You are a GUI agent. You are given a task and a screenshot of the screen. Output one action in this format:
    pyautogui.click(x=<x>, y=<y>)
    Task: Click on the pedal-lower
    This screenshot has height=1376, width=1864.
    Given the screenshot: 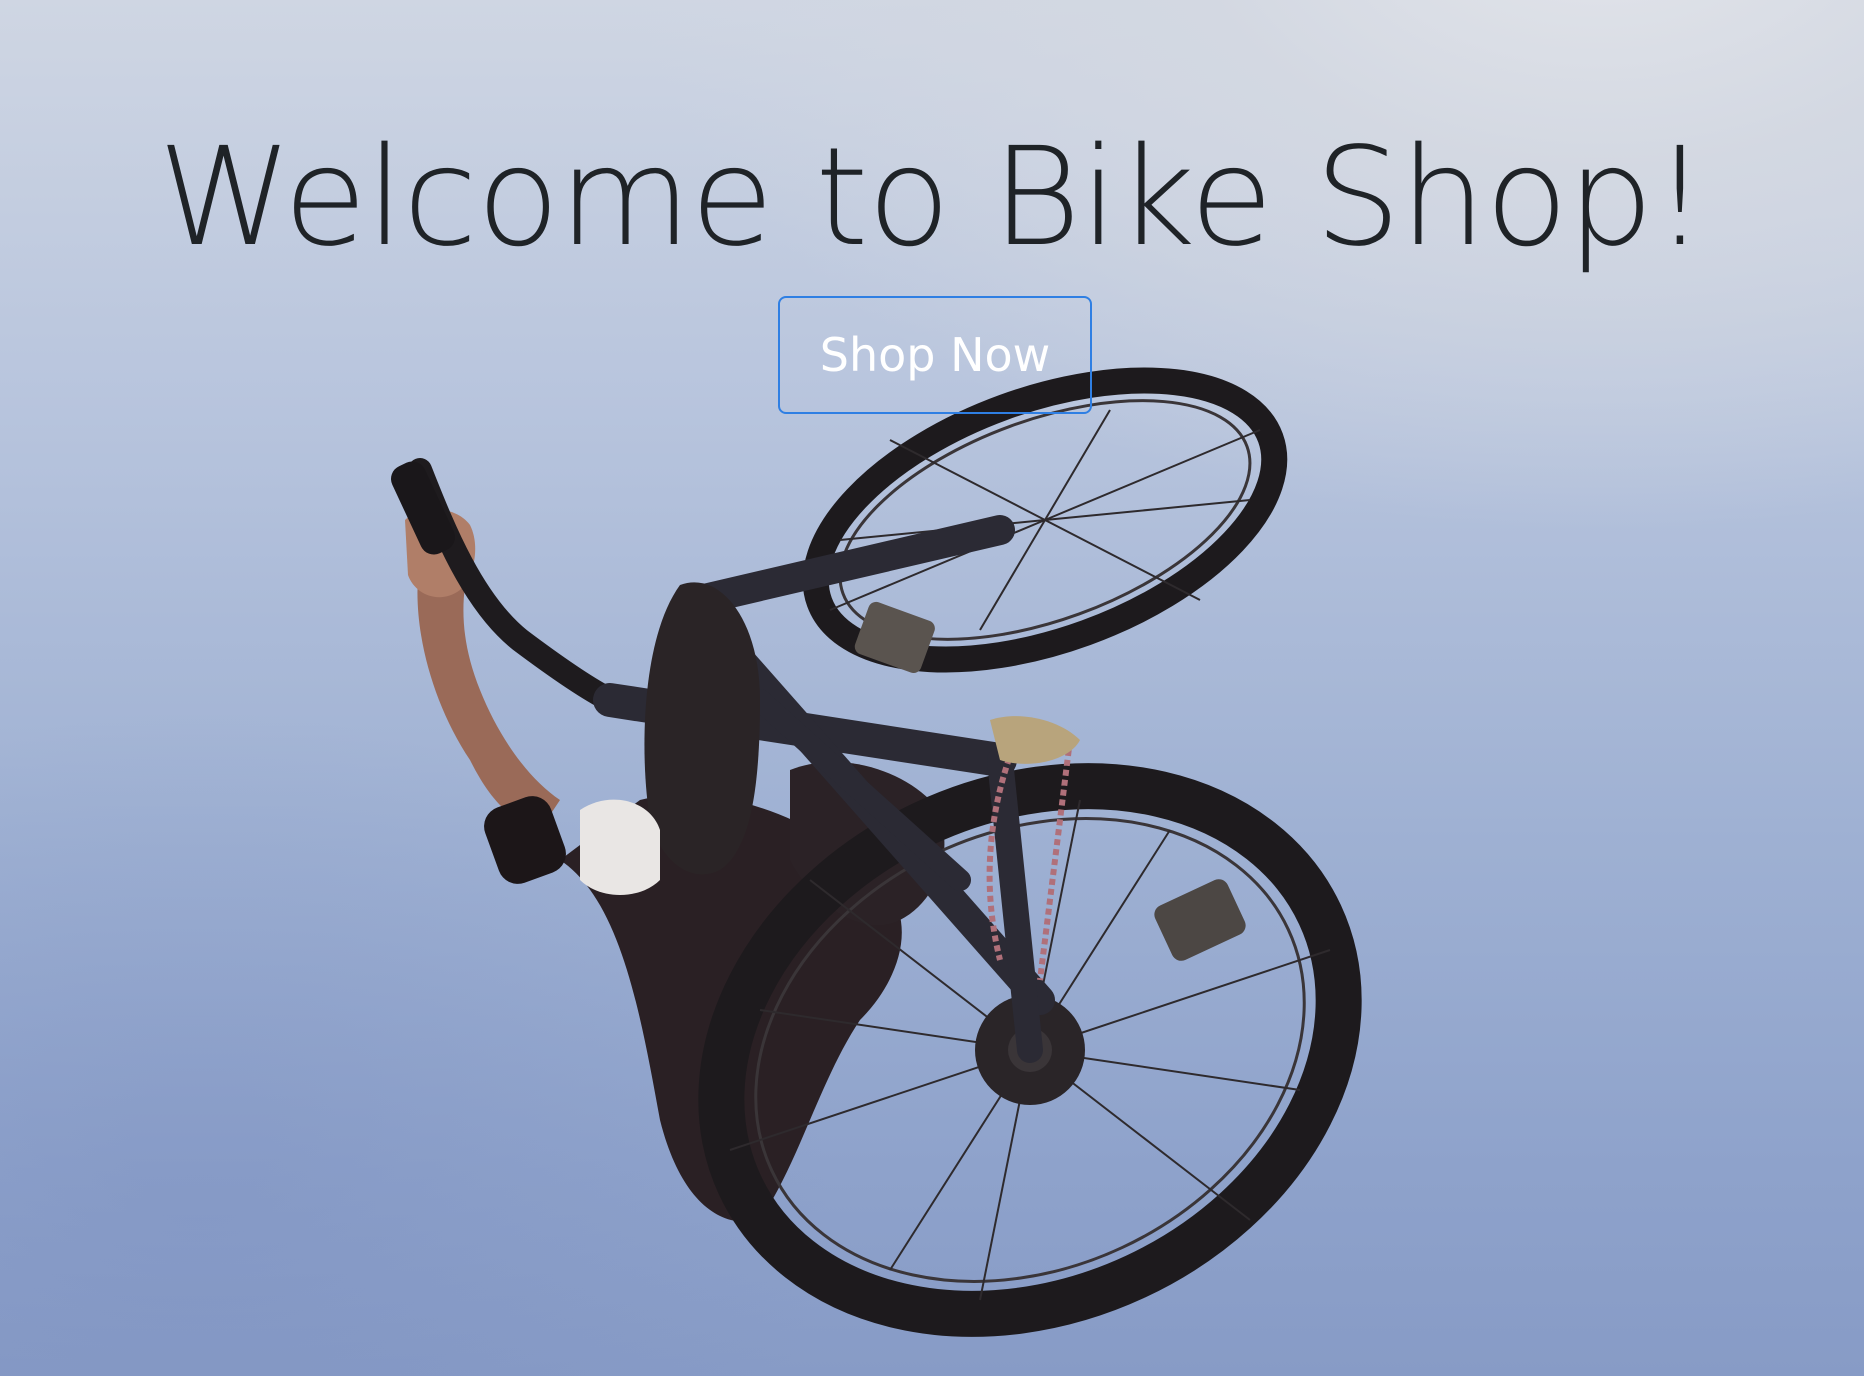 What is the action you would take?
    pyautogui.click(x=1200, y=920)
    